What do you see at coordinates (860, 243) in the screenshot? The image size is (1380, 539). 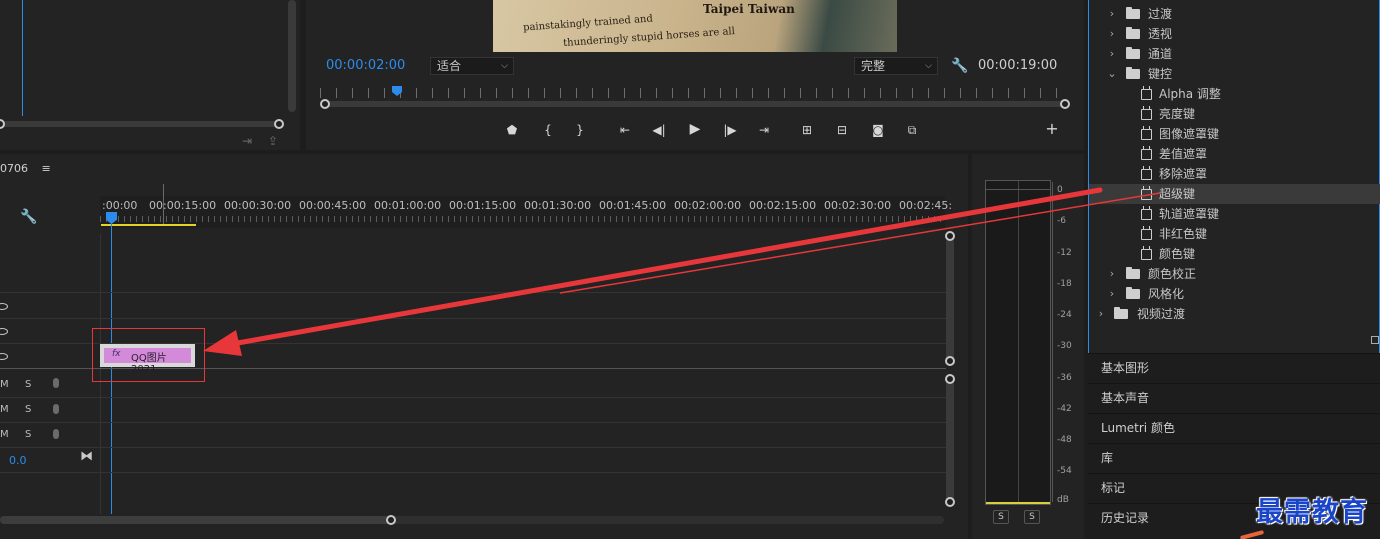 I see `arrow-line-thin` at bounding box center [860, 243].